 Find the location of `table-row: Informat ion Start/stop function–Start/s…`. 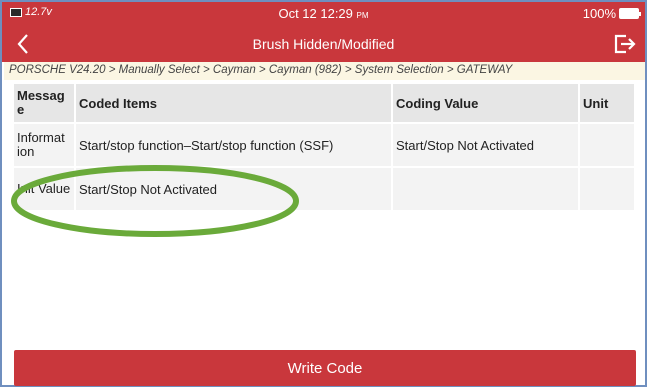

table-row: Informat ion Start/stop function–Start/s… is located at coordinates (325, 146).